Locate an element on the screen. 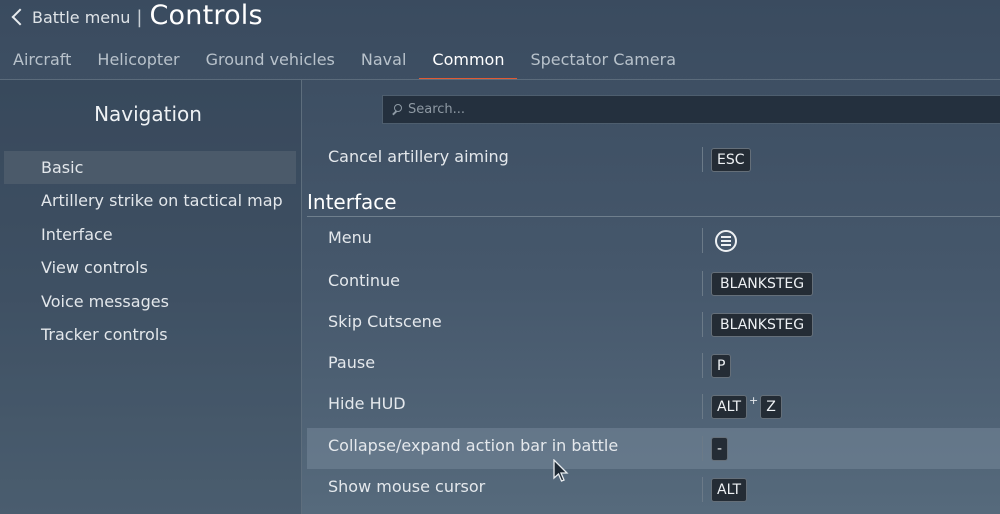  key-cap: P is located at coordinates (721, 365).